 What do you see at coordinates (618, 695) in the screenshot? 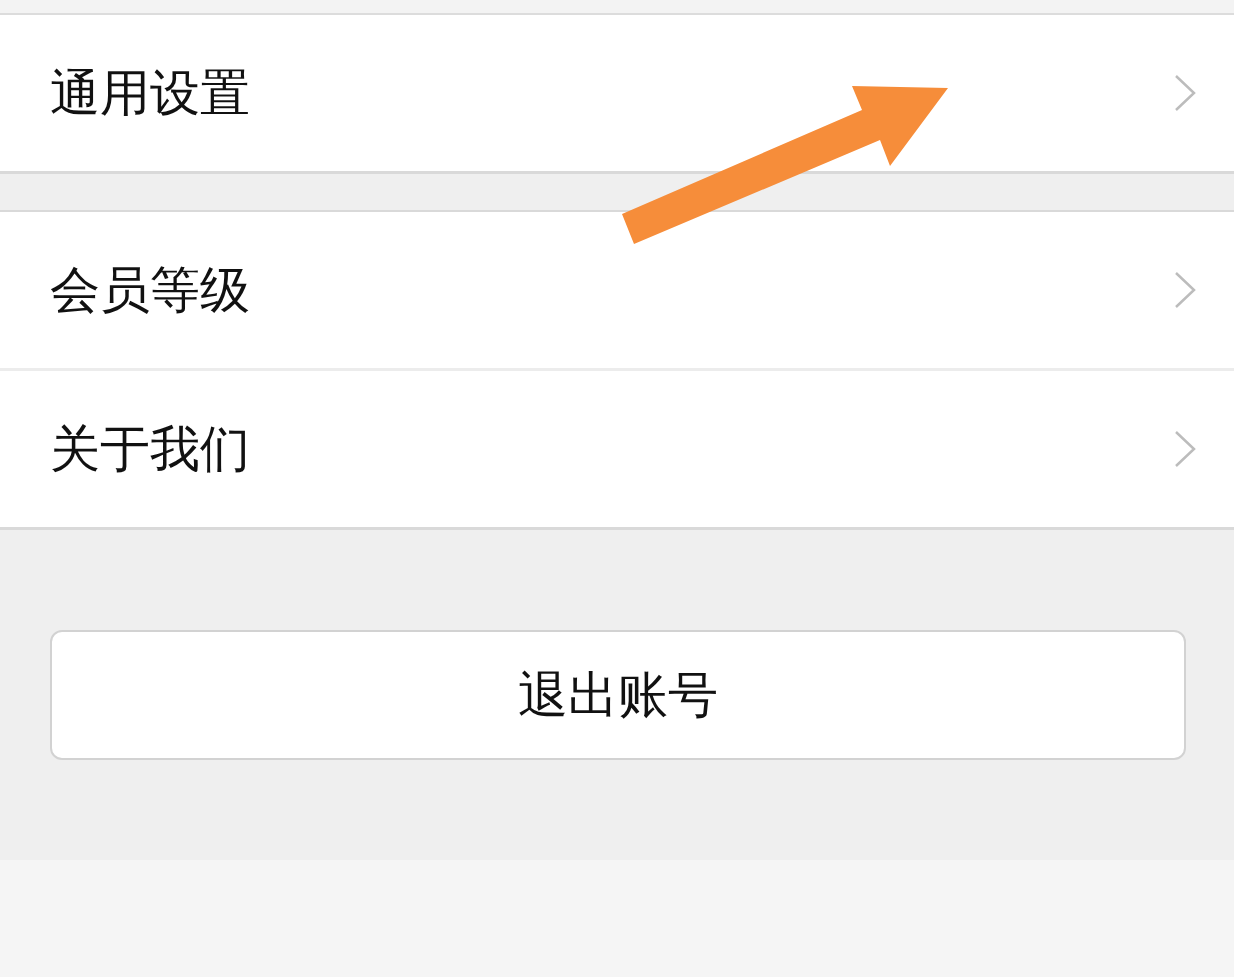
I see `logout-button: 退出账号` at bounding box center [618, 695].